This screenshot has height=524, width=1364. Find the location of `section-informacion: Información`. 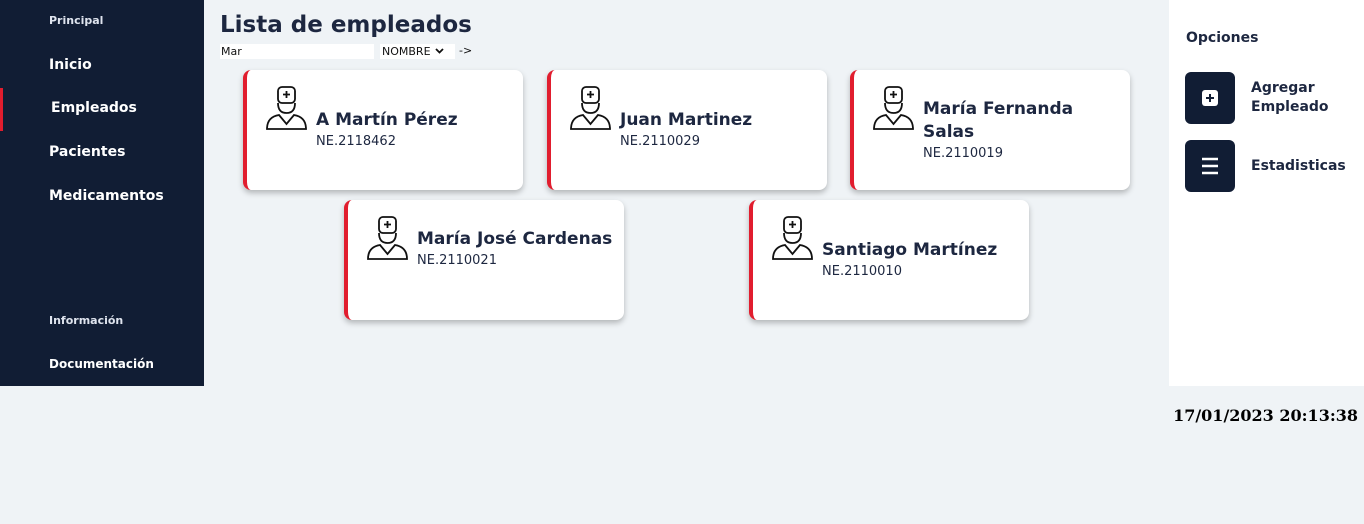

section-informacion: Información is located at coordinates (86, 320).